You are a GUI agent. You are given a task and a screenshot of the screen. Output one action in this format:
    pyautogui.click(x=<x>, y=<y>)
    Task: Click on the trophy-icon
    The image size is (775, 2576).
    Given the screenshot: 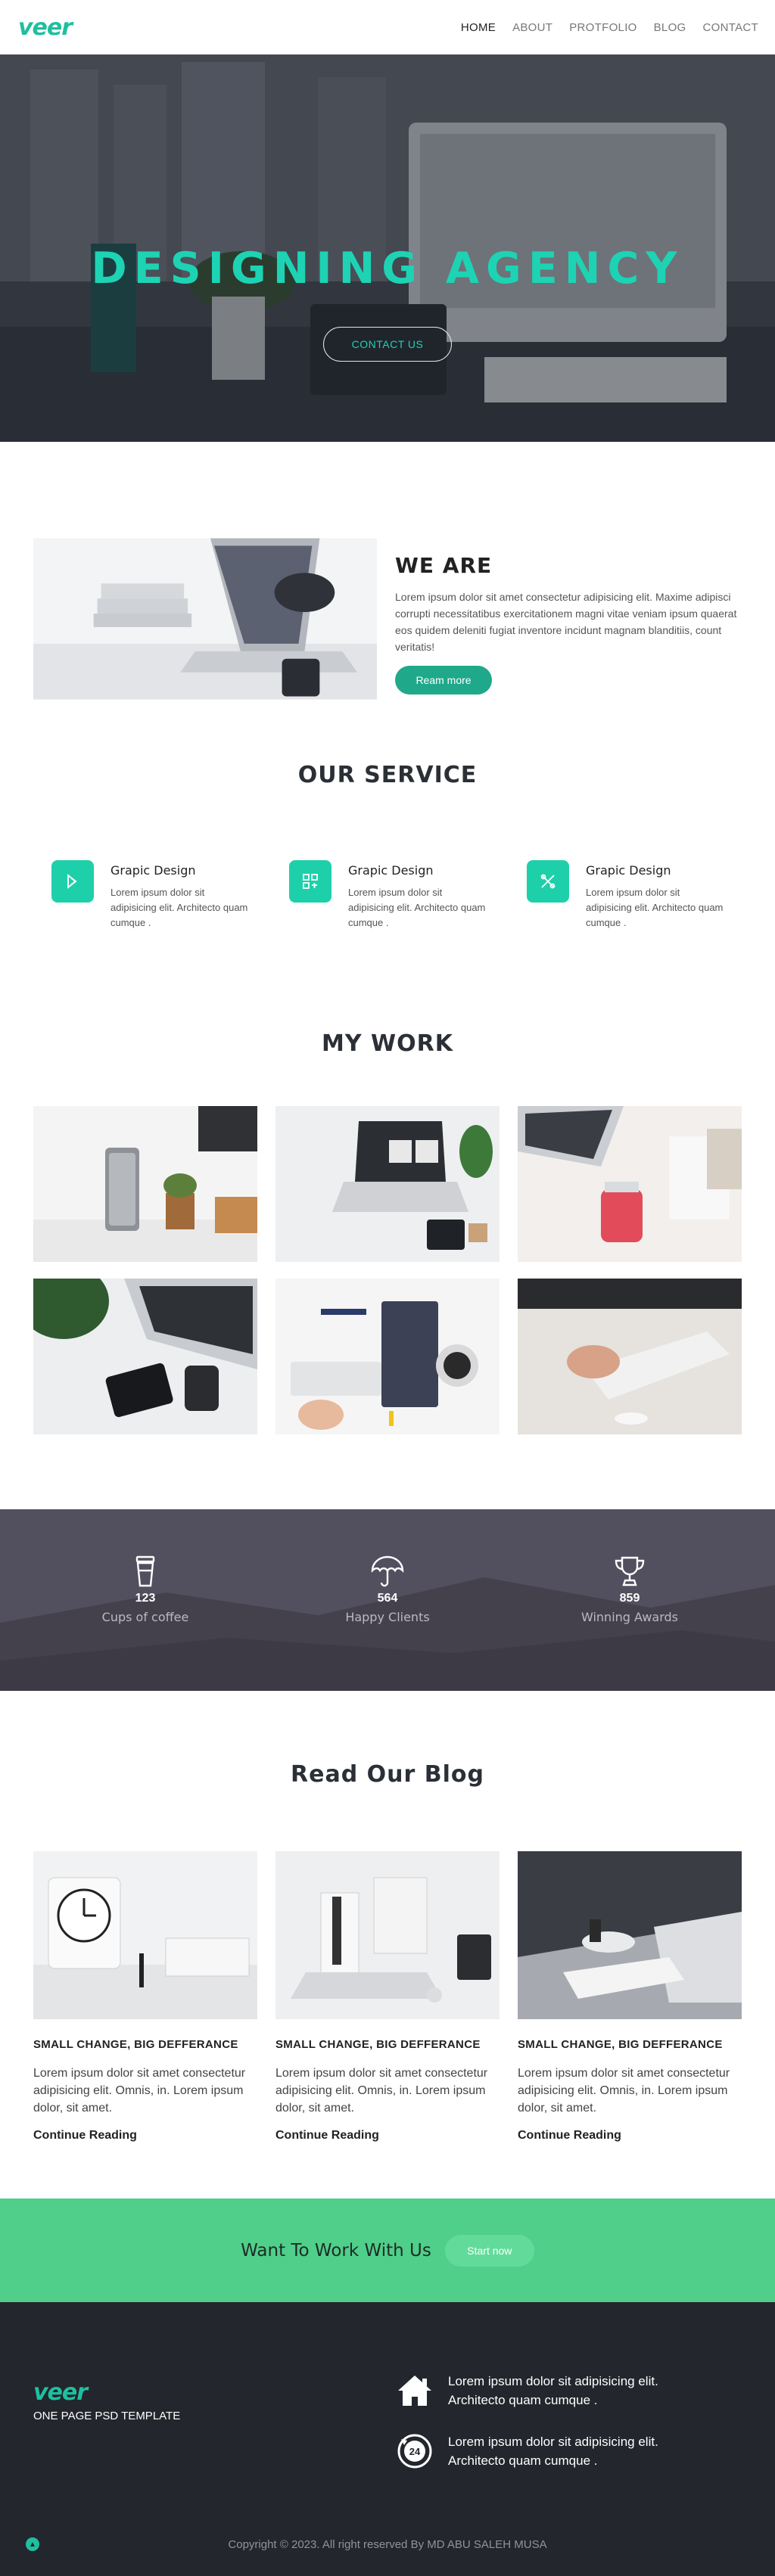 What is the action you would take?
    pyautogui.click(x=629, y=1569)
    